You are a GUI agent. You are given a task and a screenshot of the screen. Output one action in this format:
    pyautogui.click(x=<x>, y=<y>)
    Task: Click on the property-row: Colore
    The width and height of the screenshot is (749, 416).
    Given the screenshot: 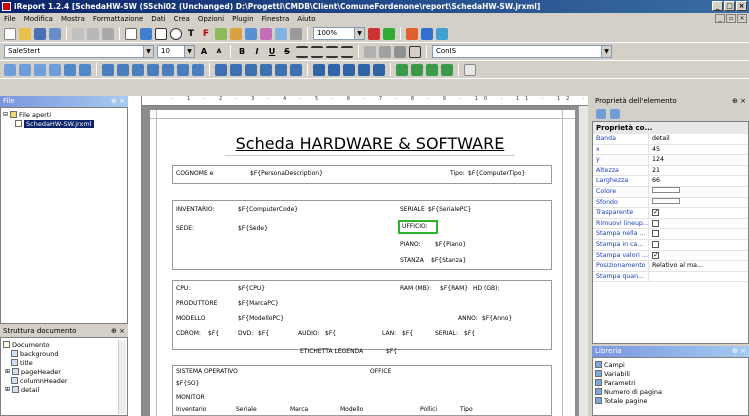 What is the action you would take?
    pyautogui.click(x=670, y=192)
    